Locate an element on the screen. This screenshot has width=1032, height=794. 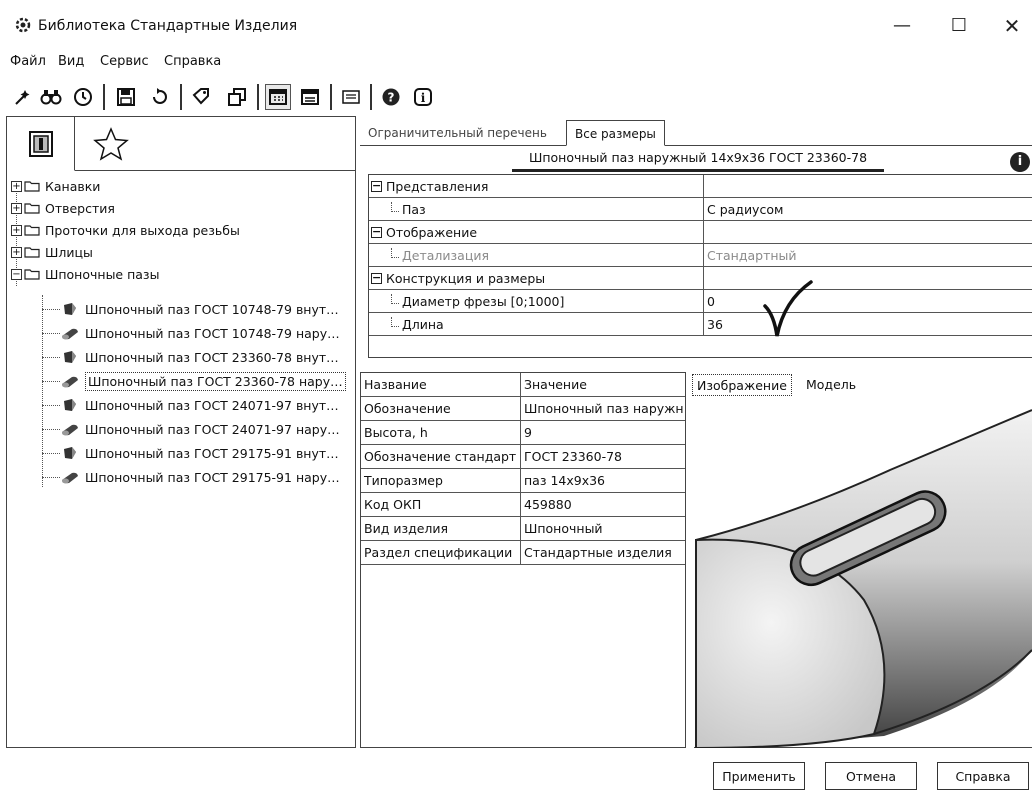
tree-folder: + Проточки для выхода резьбы is located at coordinates (125, 230).